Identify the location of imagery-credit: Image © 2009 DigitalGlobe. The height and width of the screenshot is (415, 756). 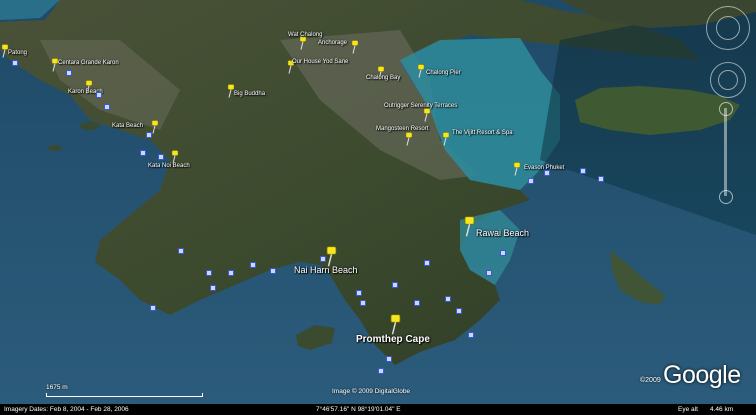
(371, 391).